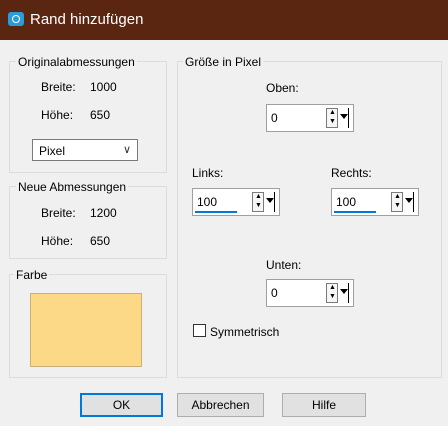  I want to click on title-bar: Rand hinzufügen, so click(224, 20).